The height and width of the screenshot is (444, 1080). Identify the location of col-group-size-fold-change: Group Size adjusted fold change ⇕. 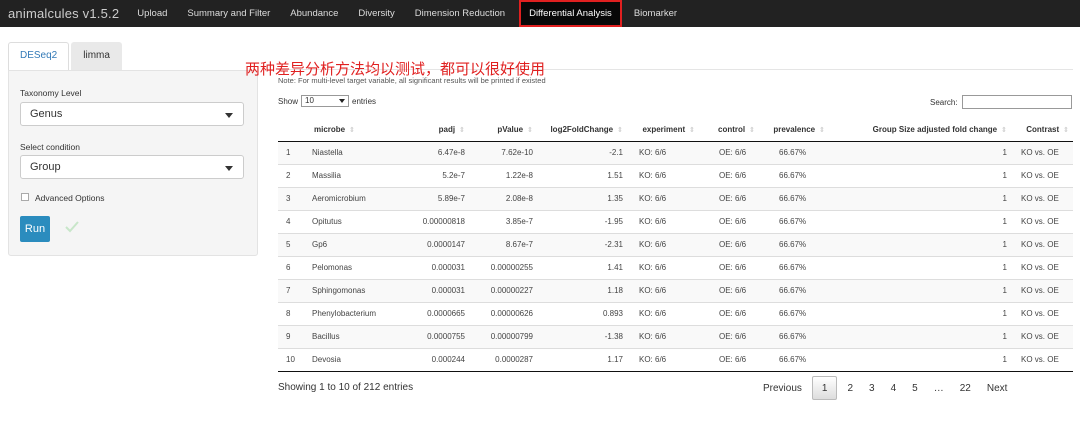
(920, 130).